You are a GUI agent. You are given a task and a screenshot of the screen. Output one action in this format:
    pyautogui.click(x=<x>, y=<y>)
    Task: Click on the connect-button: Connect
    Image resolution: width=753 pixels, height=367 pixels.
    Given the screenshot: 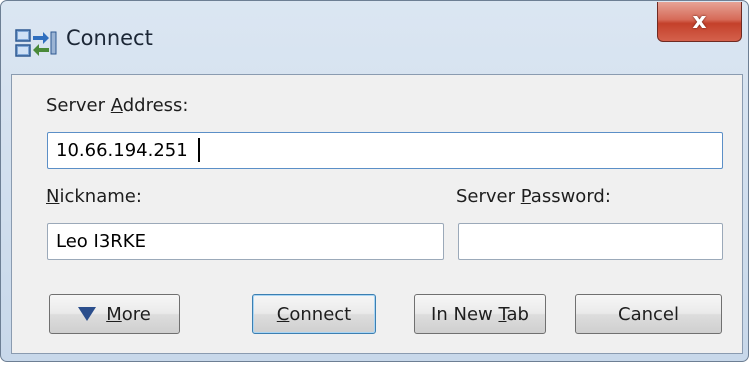 What is the action you would take?
    pyautogui.click(x=314, y=314)
    